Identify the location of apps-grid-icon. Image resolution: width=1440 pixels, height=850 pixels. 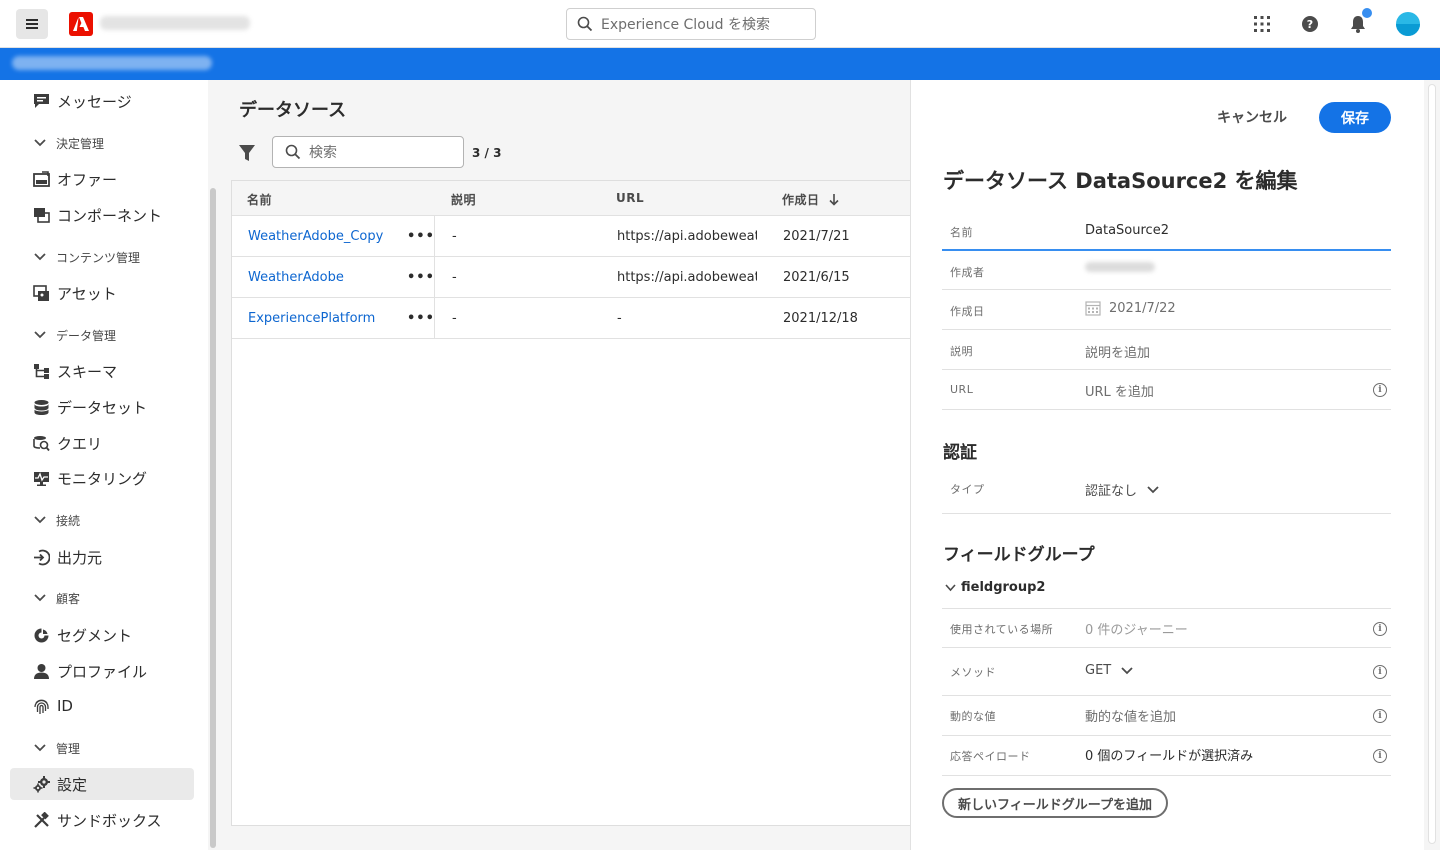
(1262, 24).